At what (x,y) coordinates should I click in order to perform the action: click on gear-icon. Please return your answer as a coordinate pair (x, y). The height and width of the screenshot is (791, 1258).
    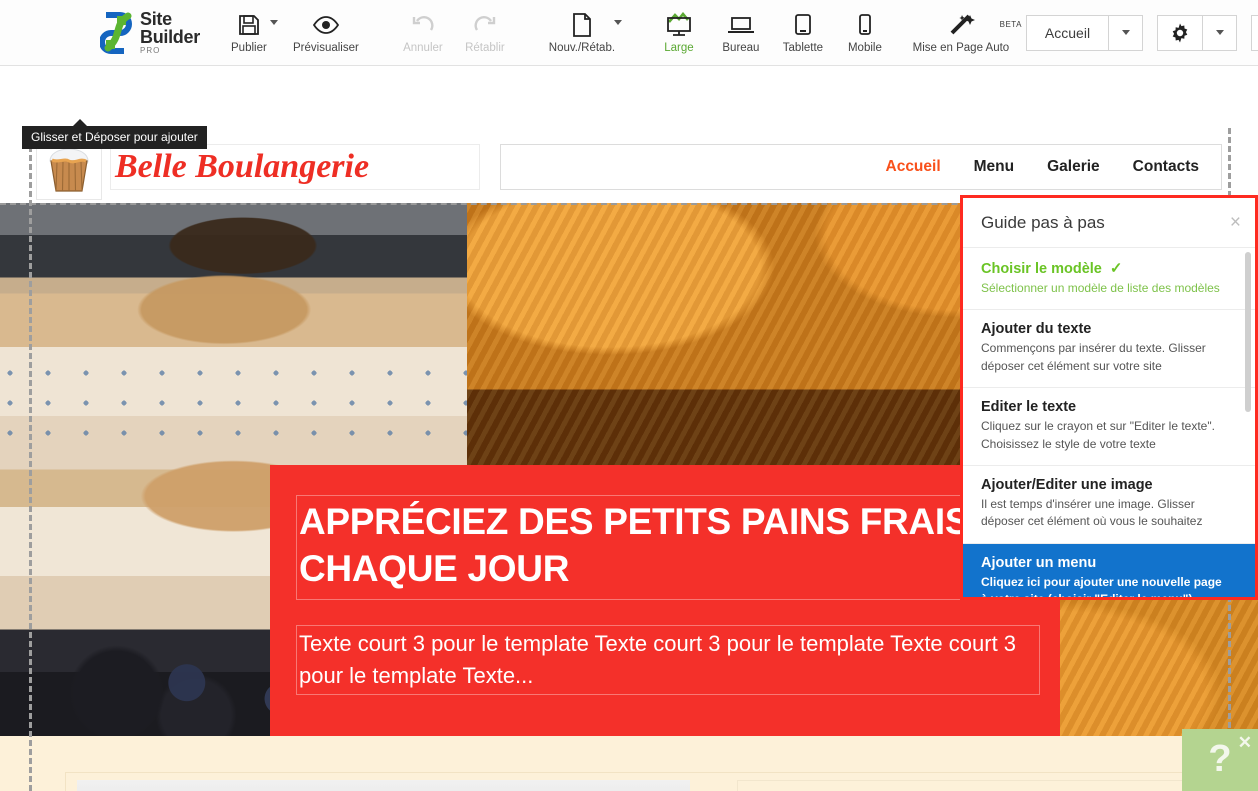
    Looking at the image, I should click on (1180, 32).